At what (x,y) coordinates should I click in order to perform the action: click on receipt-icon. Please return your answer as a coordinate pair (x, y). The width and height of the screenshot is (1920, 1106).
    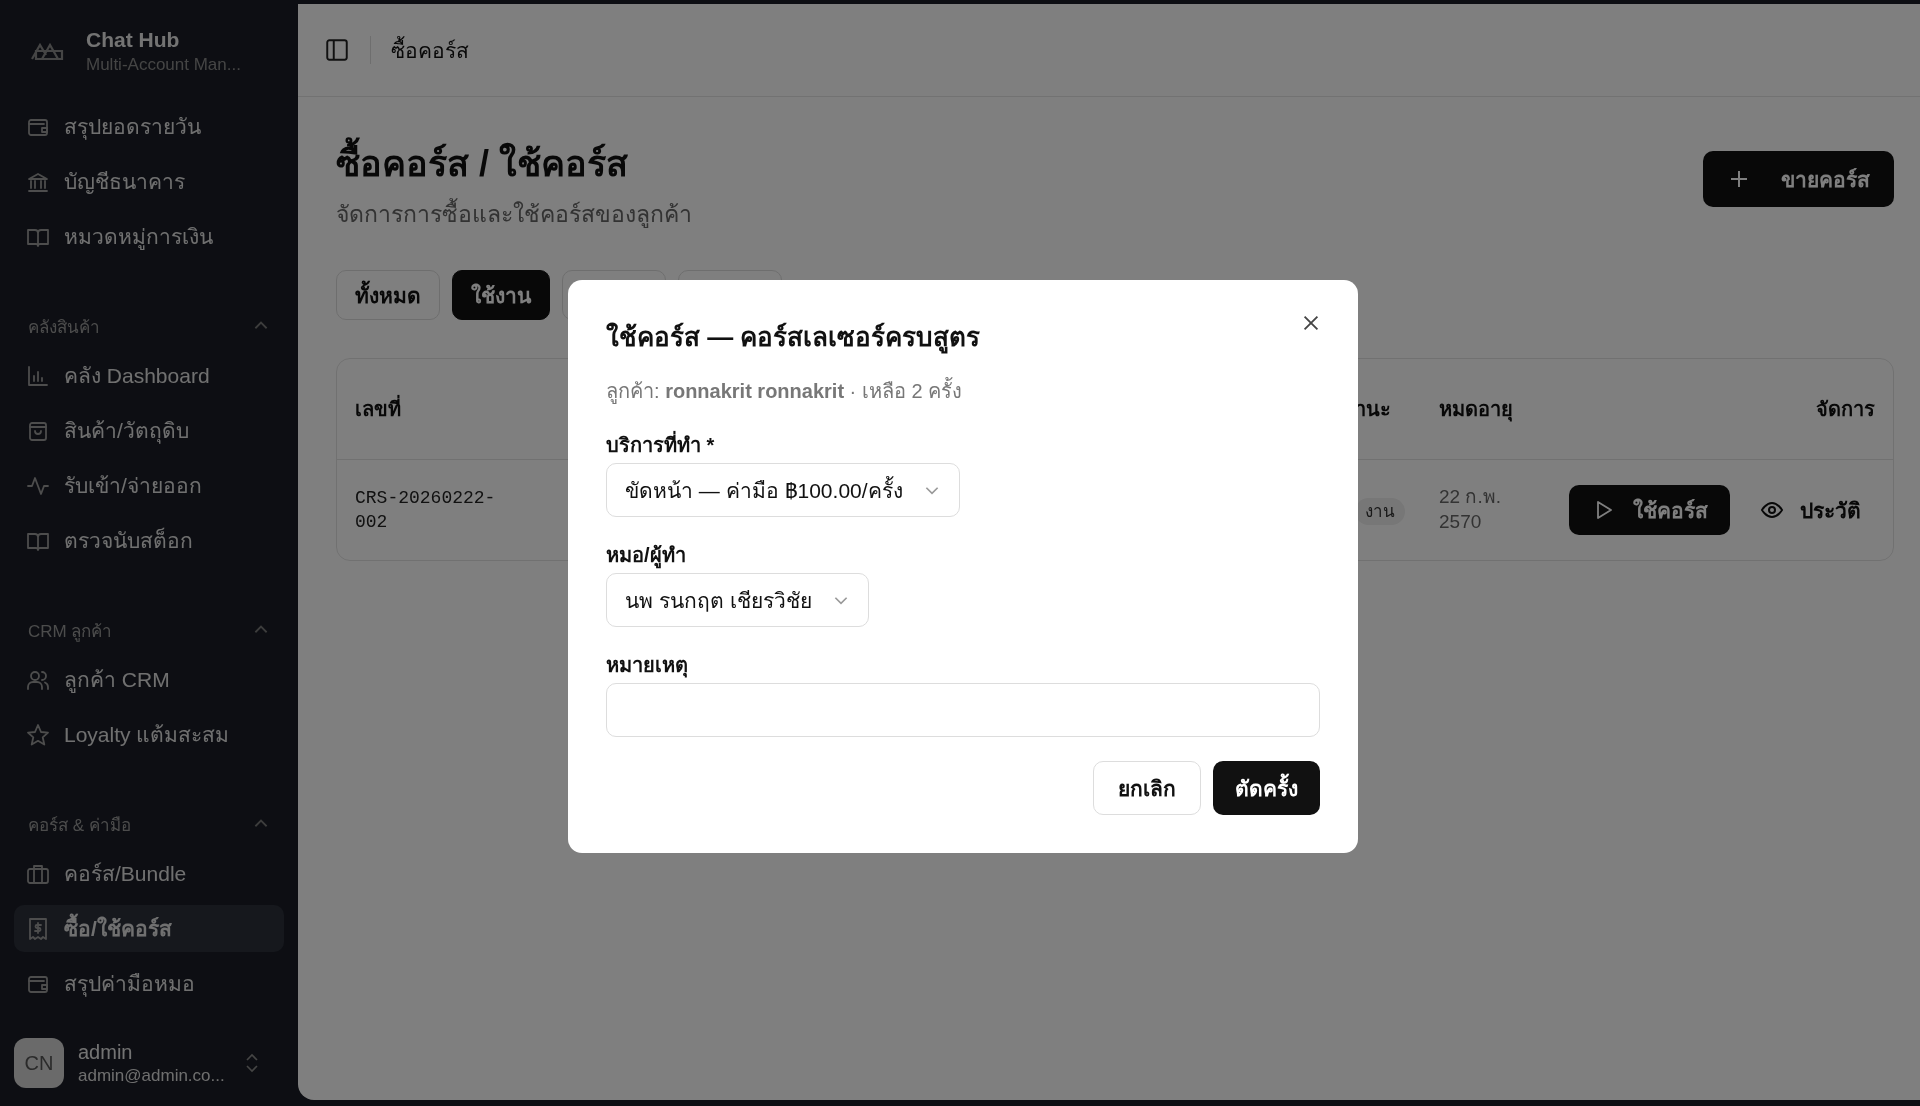
    Looking at the image, I should click on (38, 928).